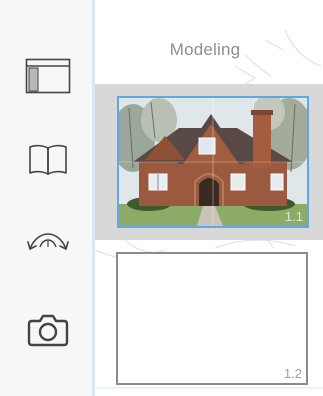  I want to click on notebook-tool-button, so click(48, 160).